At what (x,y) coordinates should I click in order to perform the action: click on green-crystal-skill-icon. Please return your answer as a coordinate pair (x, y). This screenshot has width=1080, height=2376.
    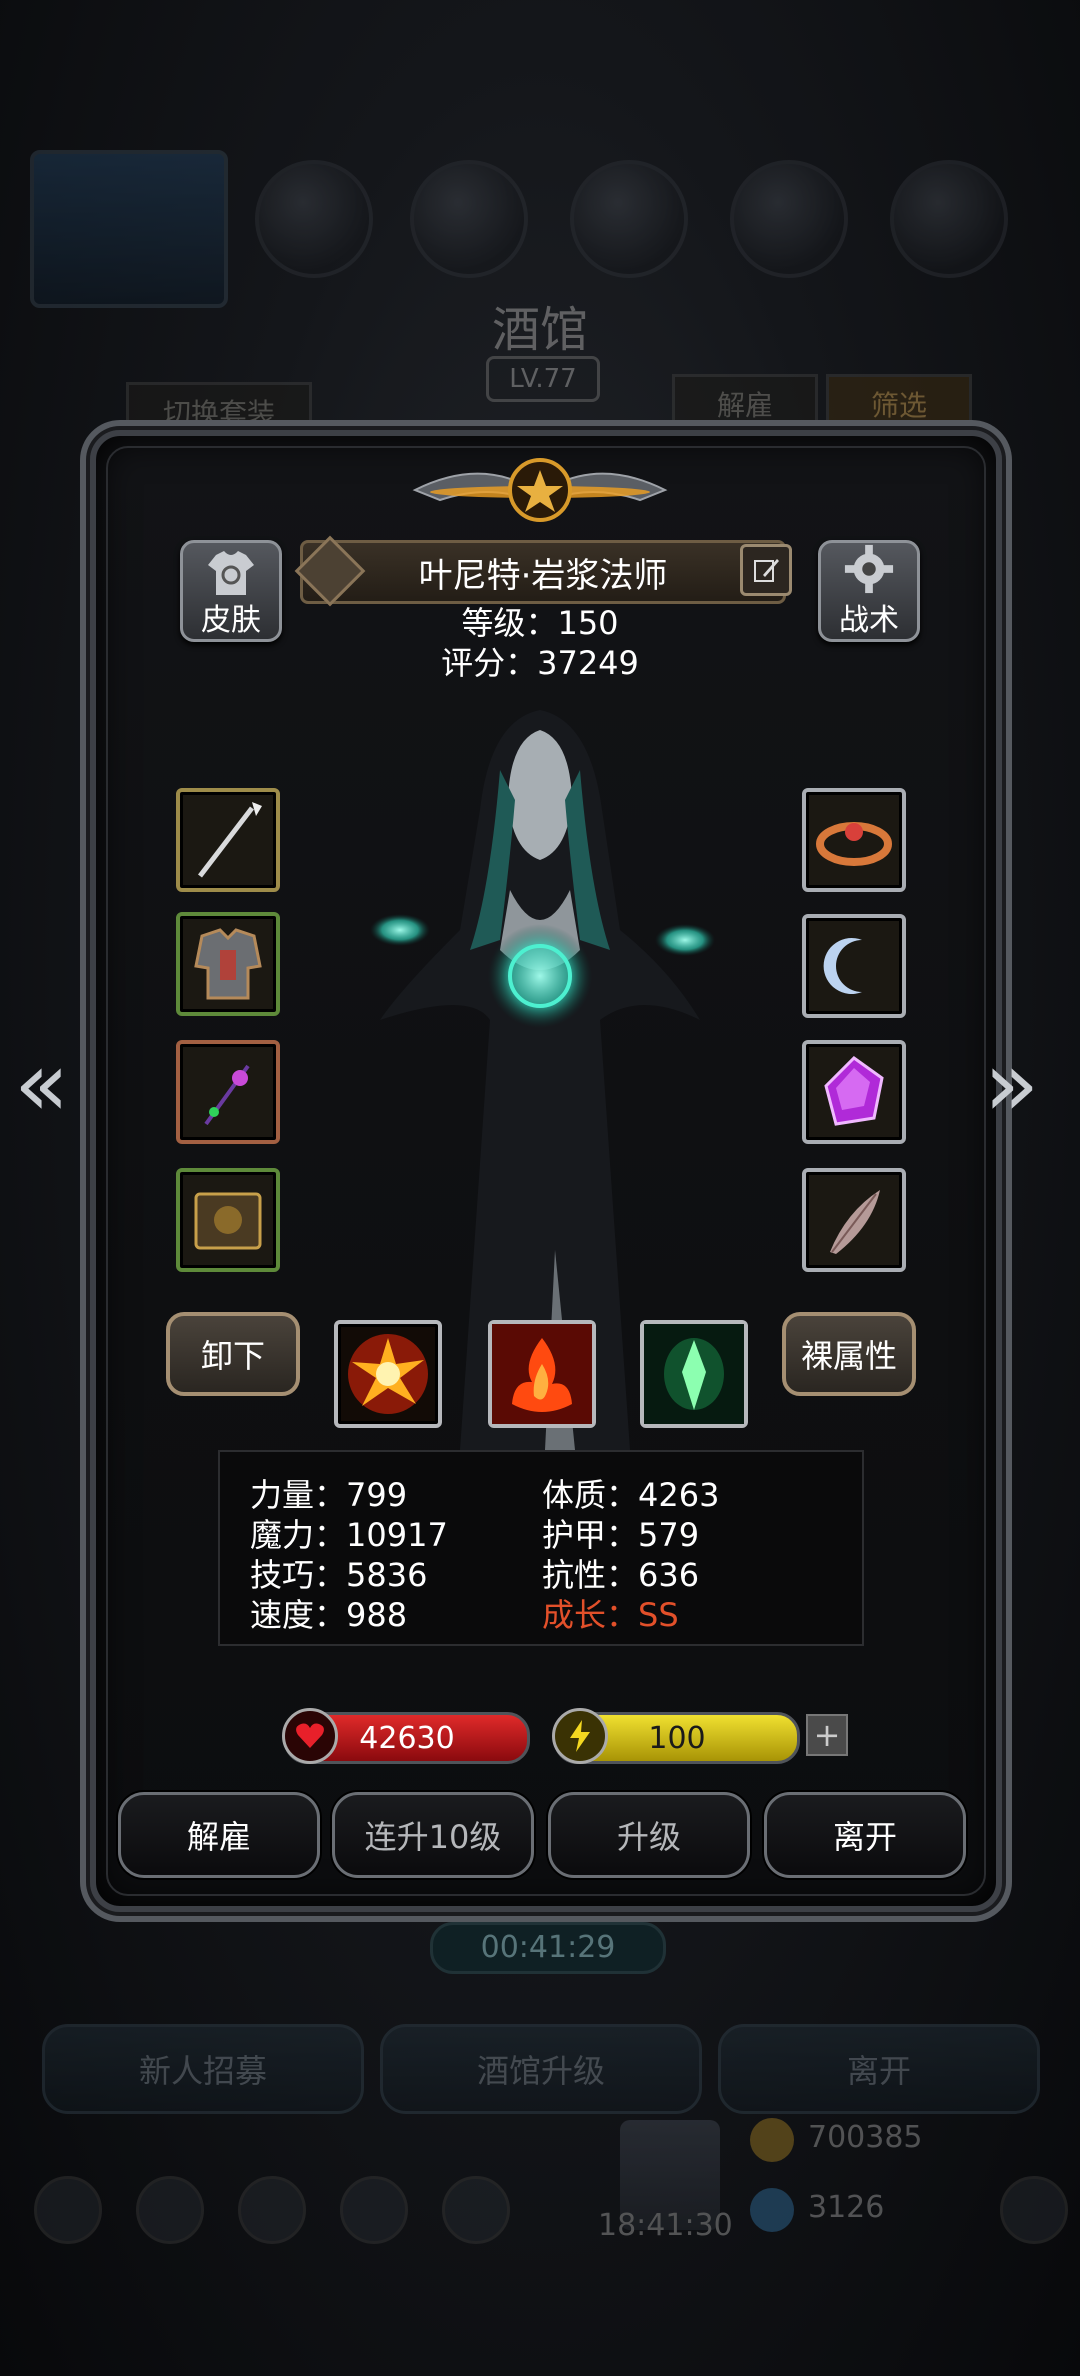
    Looking at the image, I should click on (694, 1374).